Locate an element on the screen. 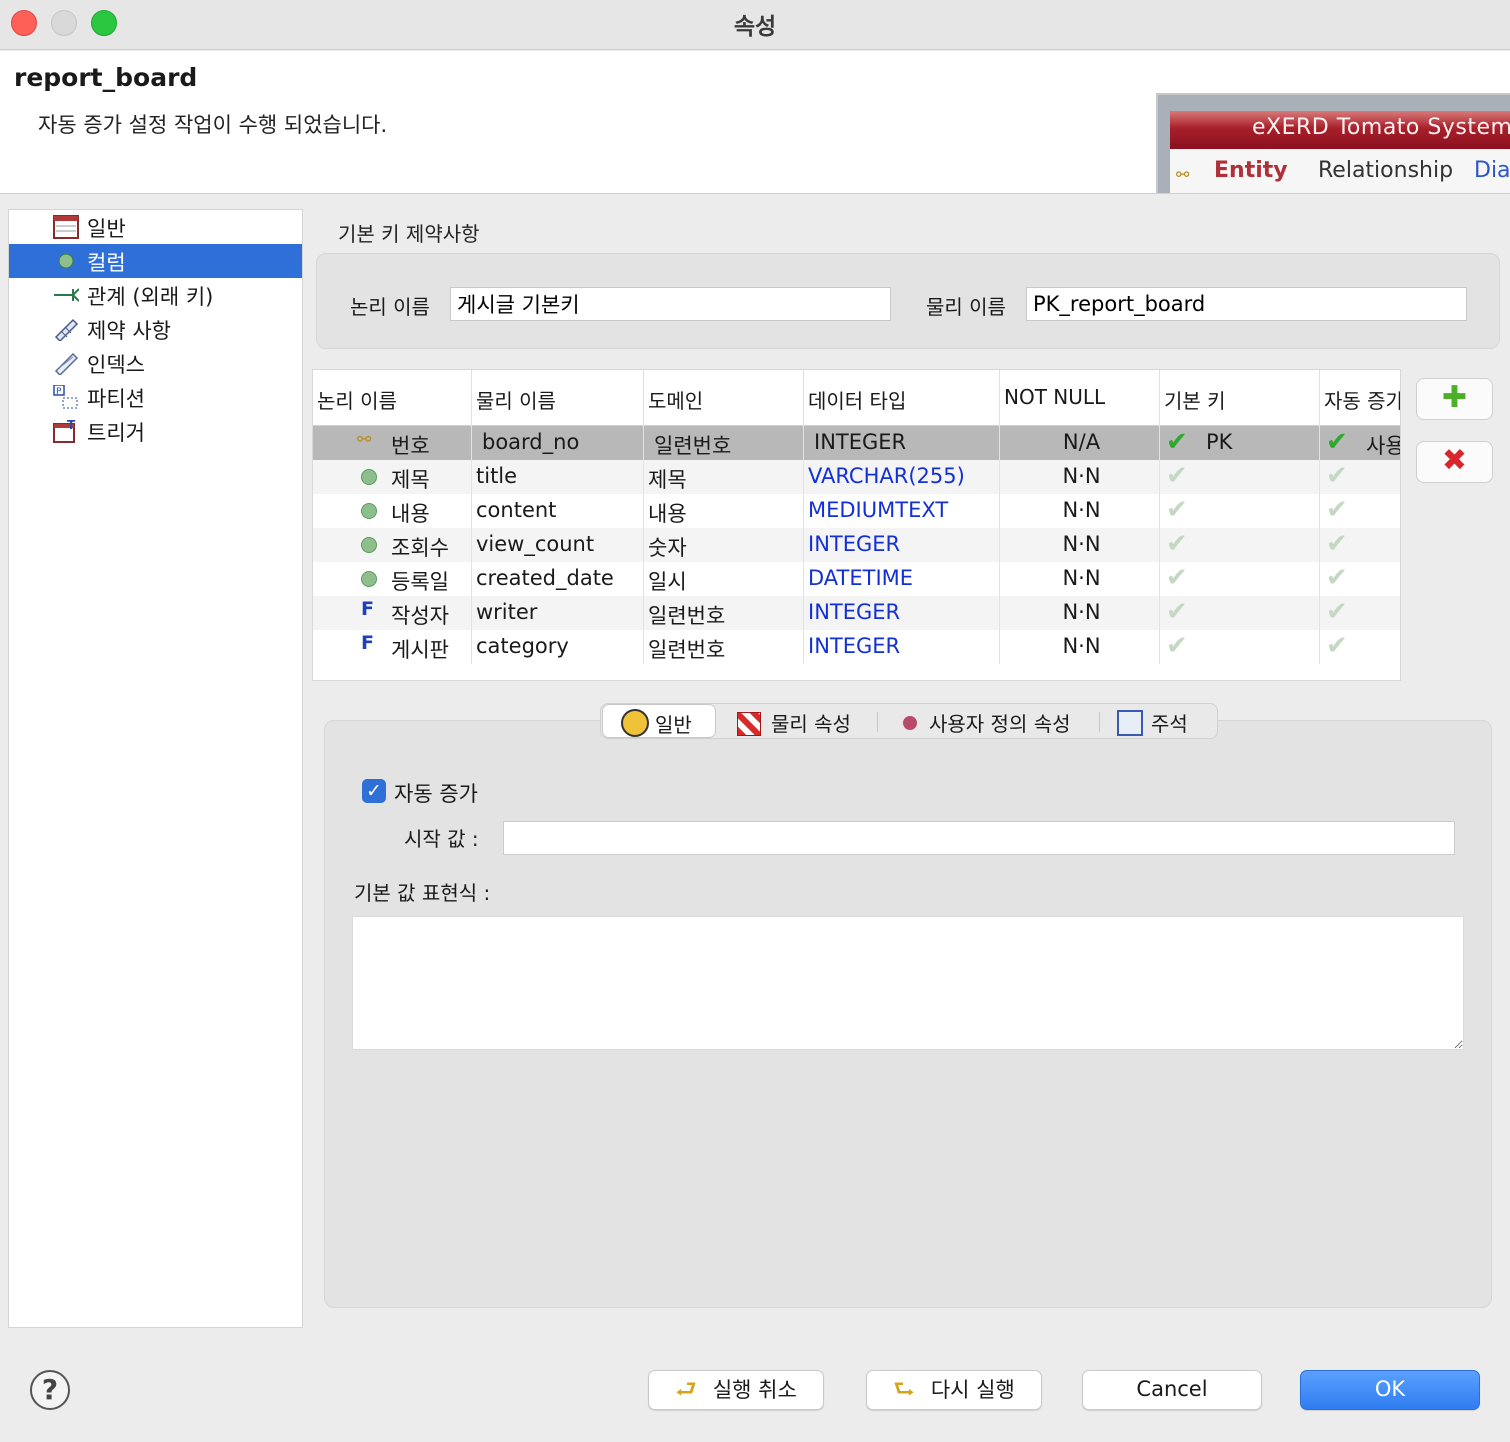  tab-user-defined-properties: 사용자 정의 속성 is located at coordinates (991, 721).